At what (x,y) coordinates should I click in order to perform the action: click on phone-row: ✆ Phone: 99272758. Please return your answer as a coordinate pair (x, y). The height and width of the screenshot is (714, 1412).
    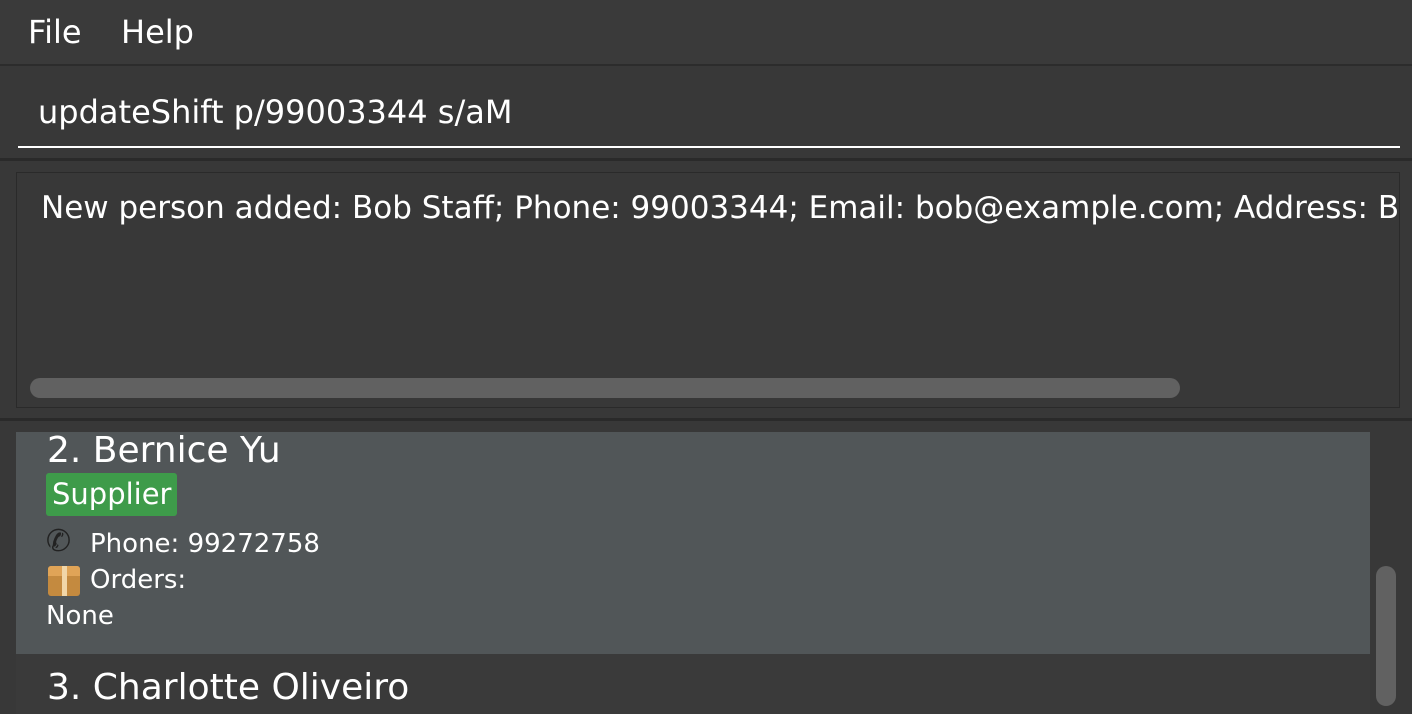
    Looking at the image, I should click on (183, 542).